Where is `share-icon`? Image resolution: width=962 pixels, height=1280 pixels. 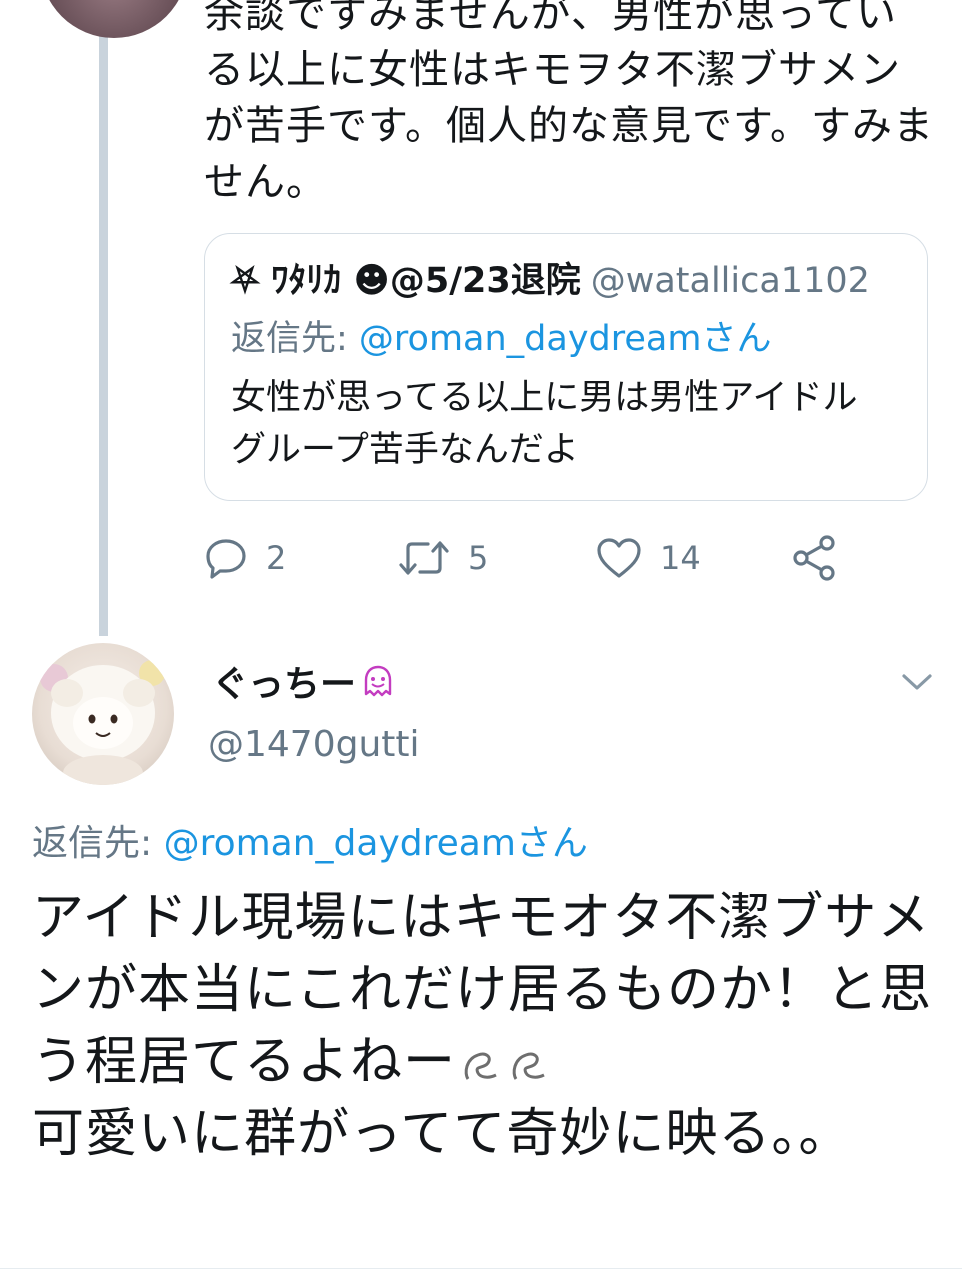 share-icon is located at coordinates (814, 558).